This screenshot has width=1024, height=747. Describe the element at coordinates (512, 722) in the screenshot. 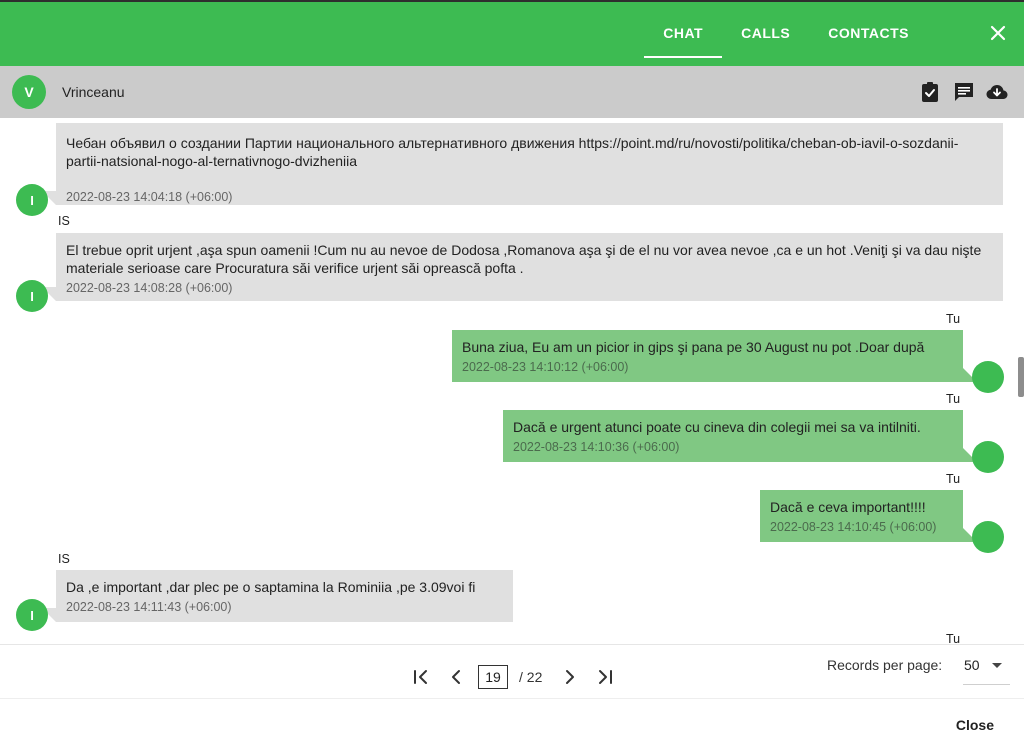

I see `dialog-footer: Close` at that location.